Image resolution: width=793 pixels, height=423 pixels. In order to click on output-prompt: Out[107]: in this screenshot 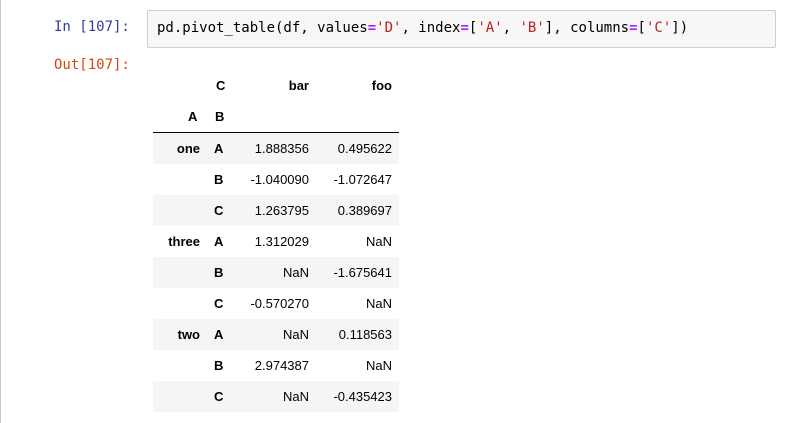, I will do `click(92, 65)`.